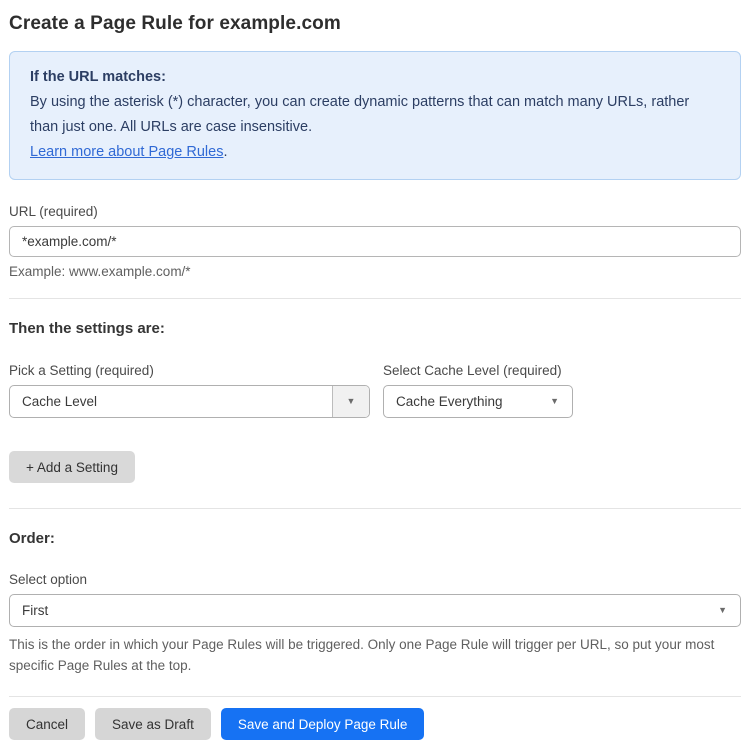 The image size is (750, 740). I want to click on setting-picker-group: Pick a Setting (required) Cache Level ▼, so click(189, 390).